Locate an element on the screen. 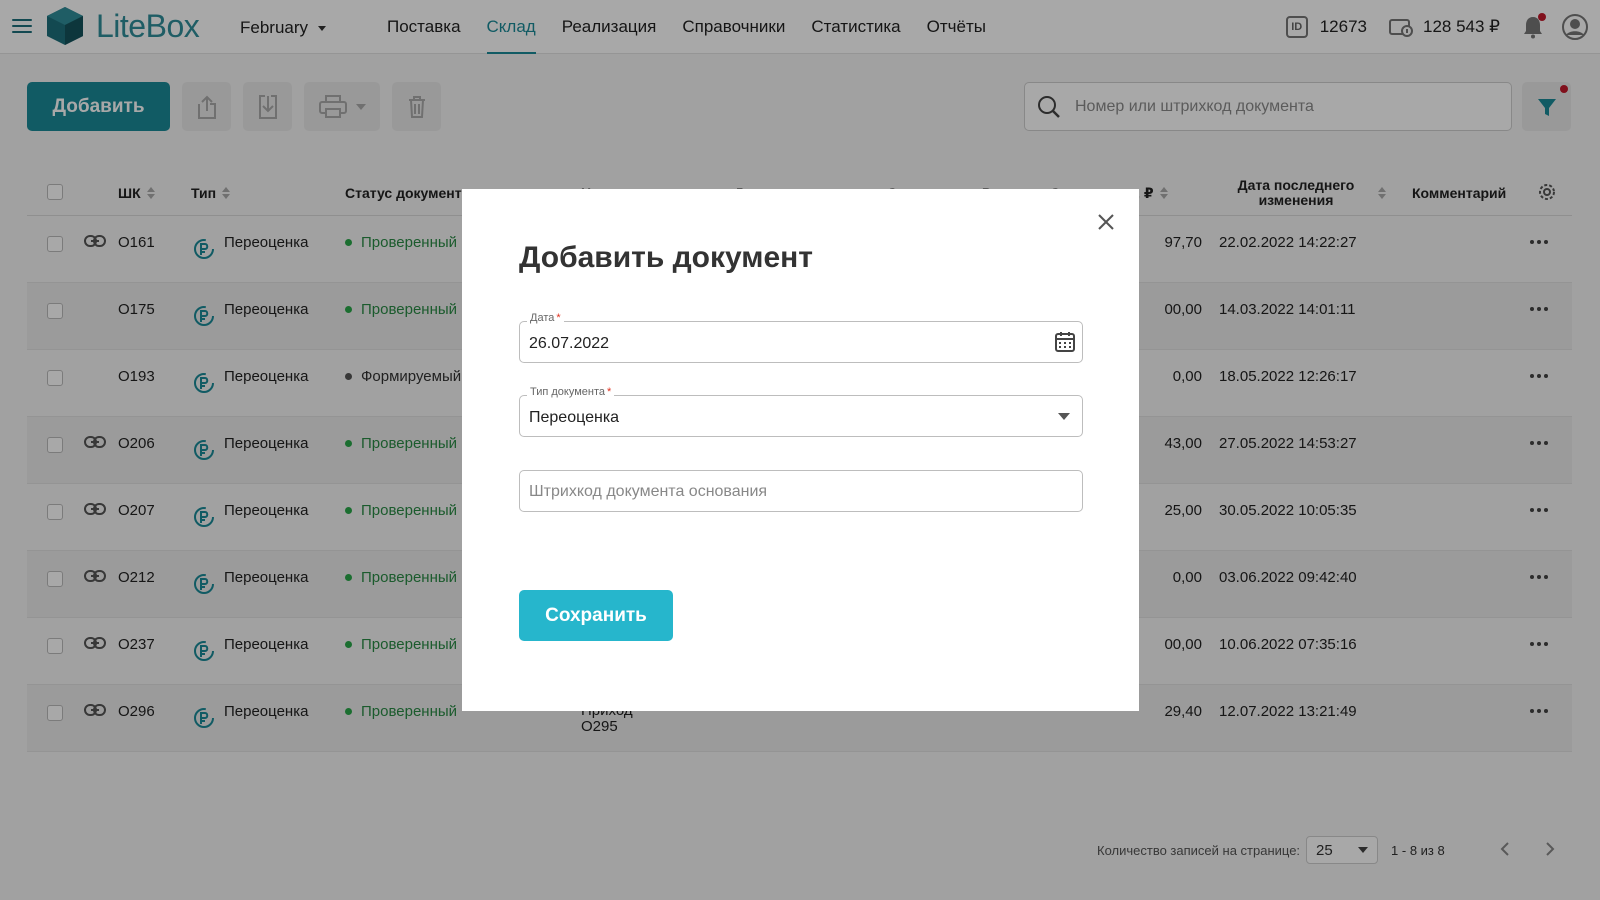 The width and height of the screenshot is (1600, 900). document-type-label: Тип документа * is located at coordinates (571, 392).